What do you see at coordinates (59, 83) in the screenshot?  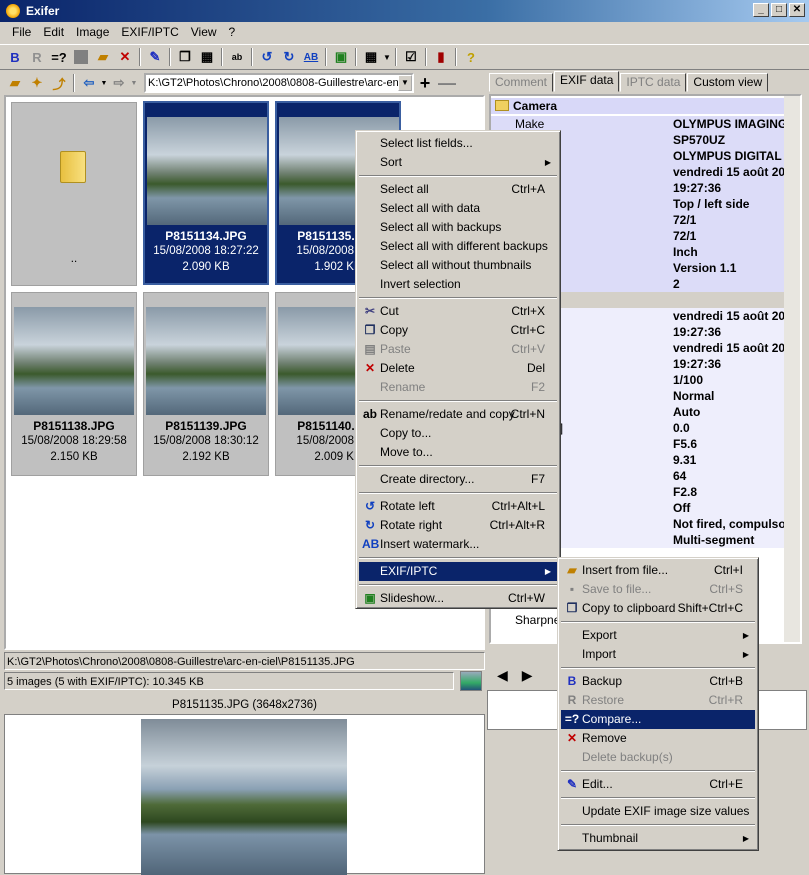 I see `parent-folder-icon: ⤴` at bounding box center [59, 83].